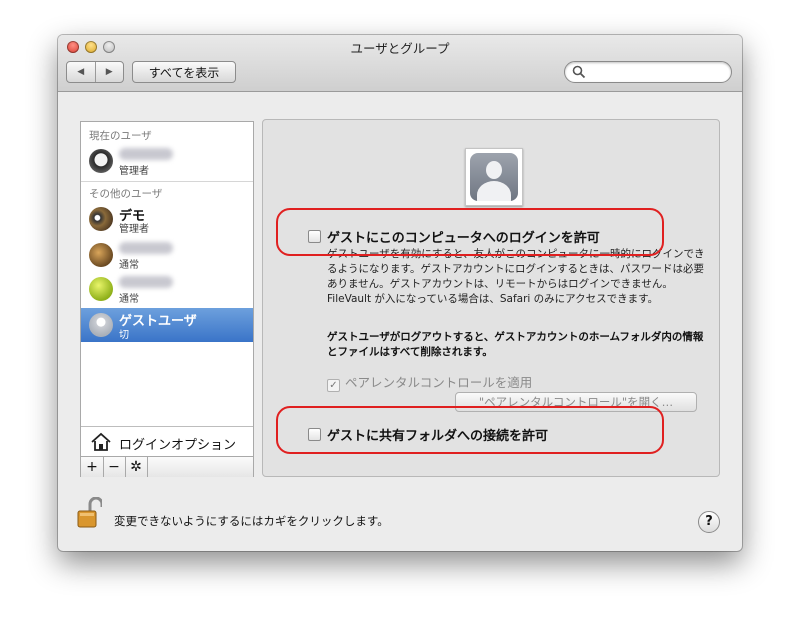  Describe the element at coordinates (126, 194) in the screenshot. I see `other-users-header: その他のユーザ` at that location.